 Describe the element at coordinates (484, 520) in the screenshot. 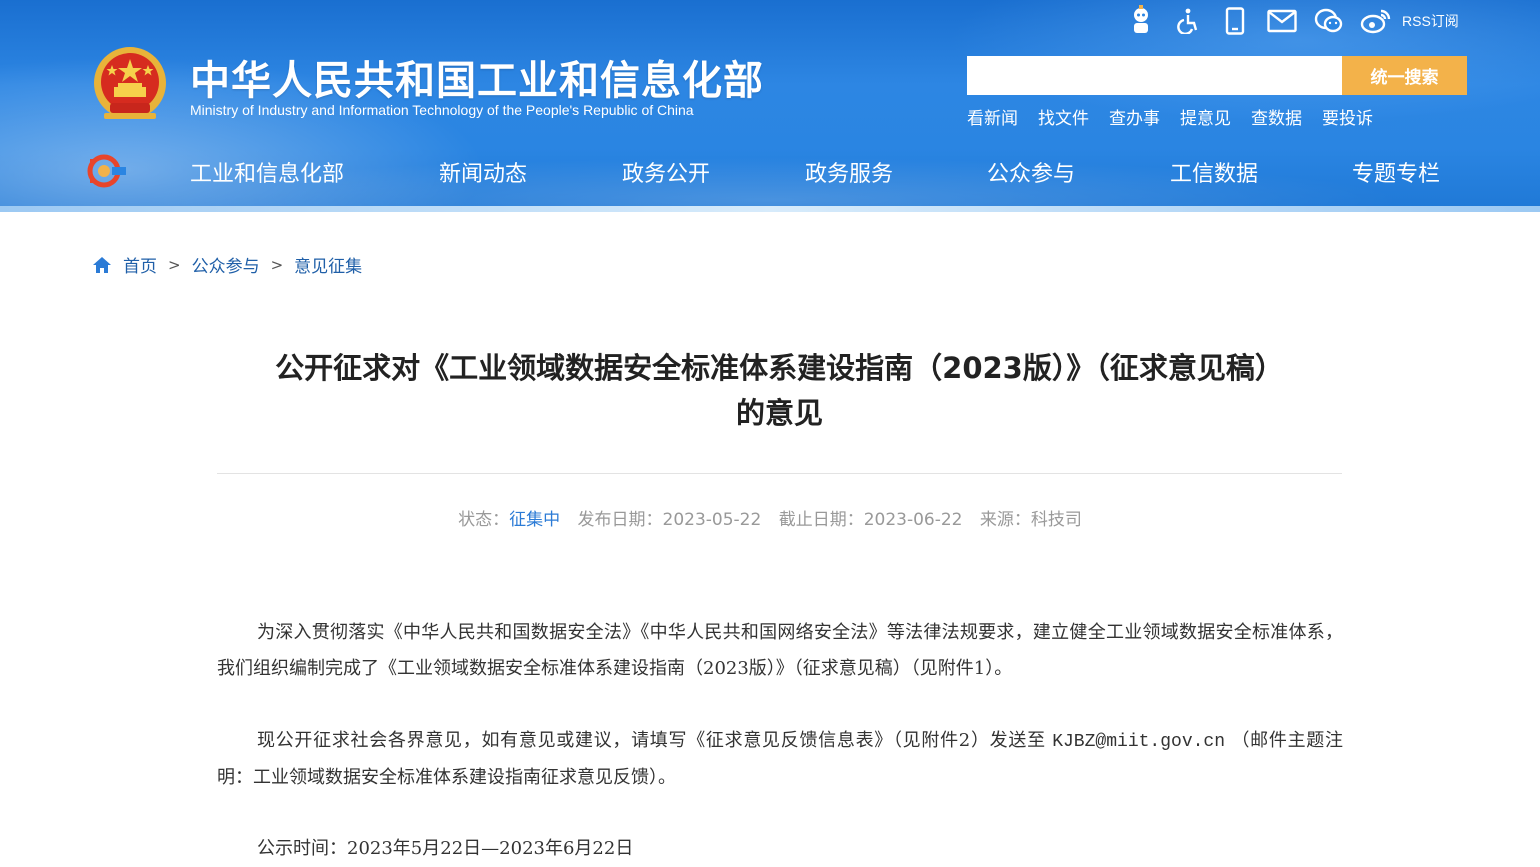

I see `status-label: 状态：` at that location.